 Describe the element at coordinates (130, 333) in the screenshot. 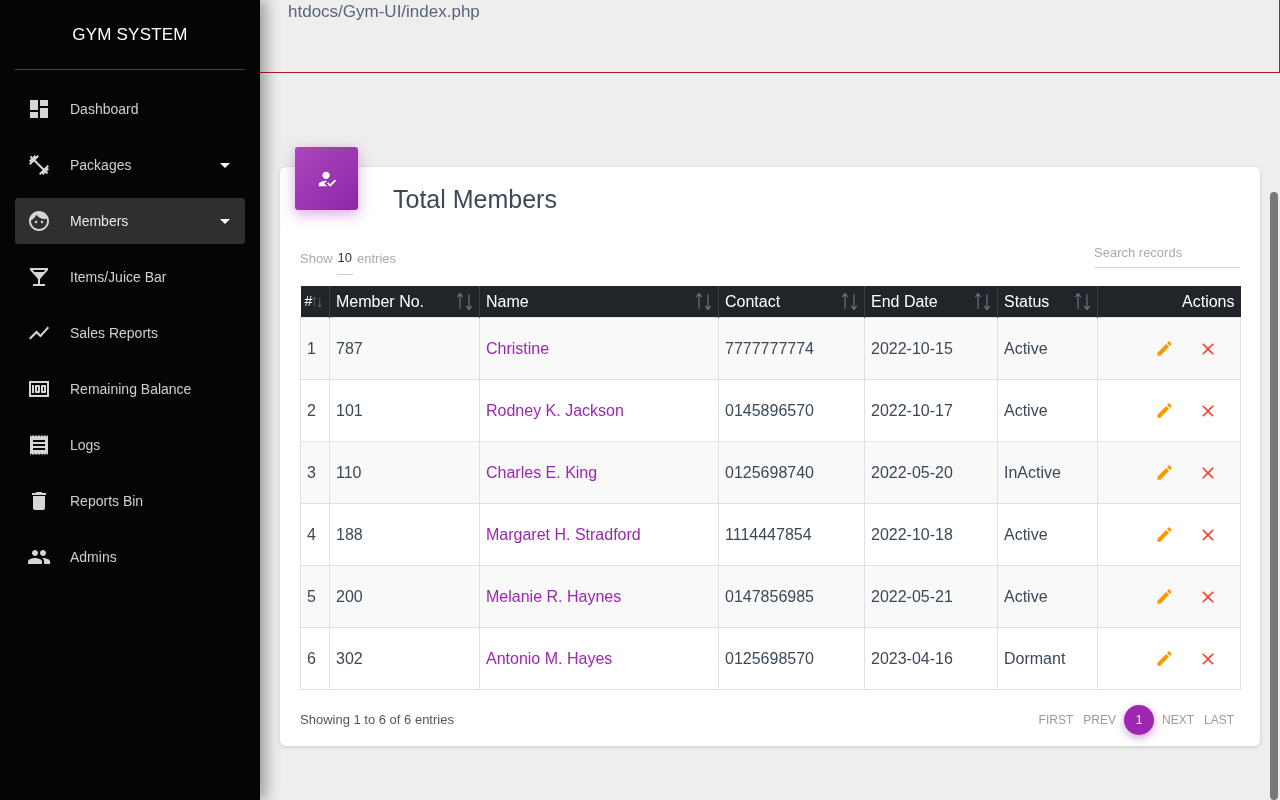

I see `sidebar-item: Sales Reports` at that location.